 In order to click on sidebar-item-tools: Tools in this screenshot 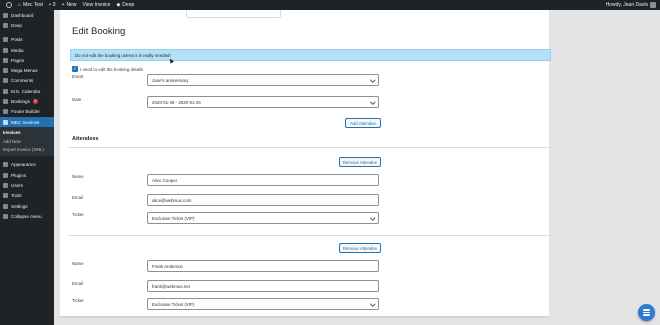, I will do `click(27, 196)`.